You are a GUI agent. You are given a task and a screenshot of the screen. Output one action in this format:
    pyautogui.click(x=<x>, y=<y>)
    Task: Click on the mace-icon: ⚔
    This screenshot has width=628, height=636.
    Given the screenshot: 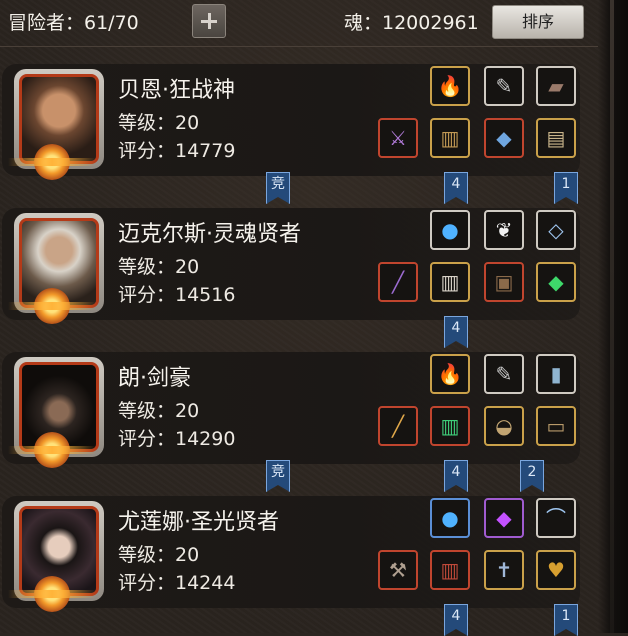 What is the action you would take?
    pyautogui.click(x=398, y=138)
    